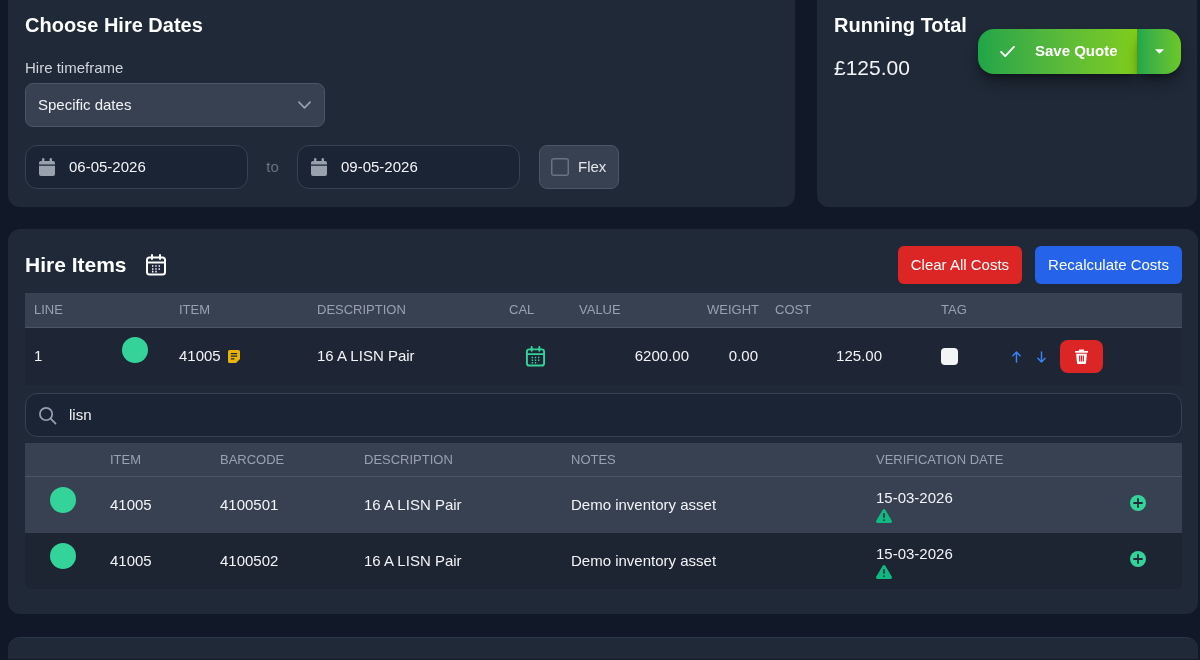  Describe the element at coordinates (1108, 265) in the screenshot. I see `action-button: Recalculate Costs` at that location.